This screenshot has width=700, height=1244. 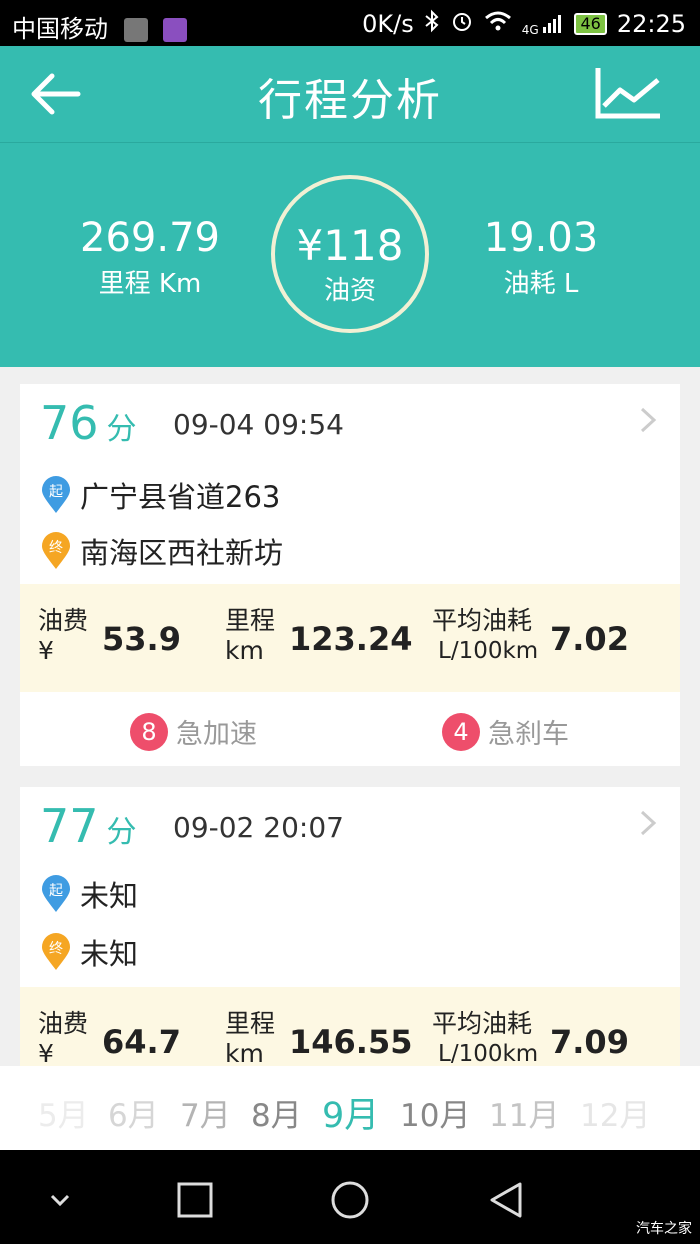 What do you see at coordinates (180, 497) in the screenshot?
I see `start-location: 广宁县省道263` at bounding box center [180, 497].